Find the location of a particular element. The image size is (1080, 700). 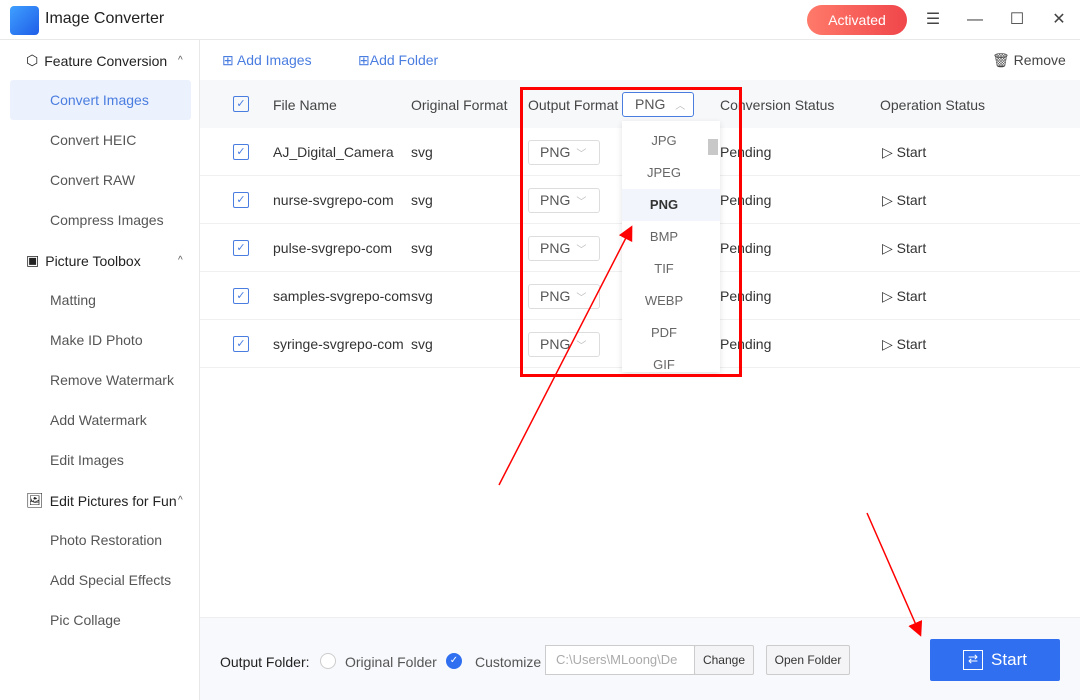

sidebar-item: Photo Restoration is located at coordinates (100, 540).